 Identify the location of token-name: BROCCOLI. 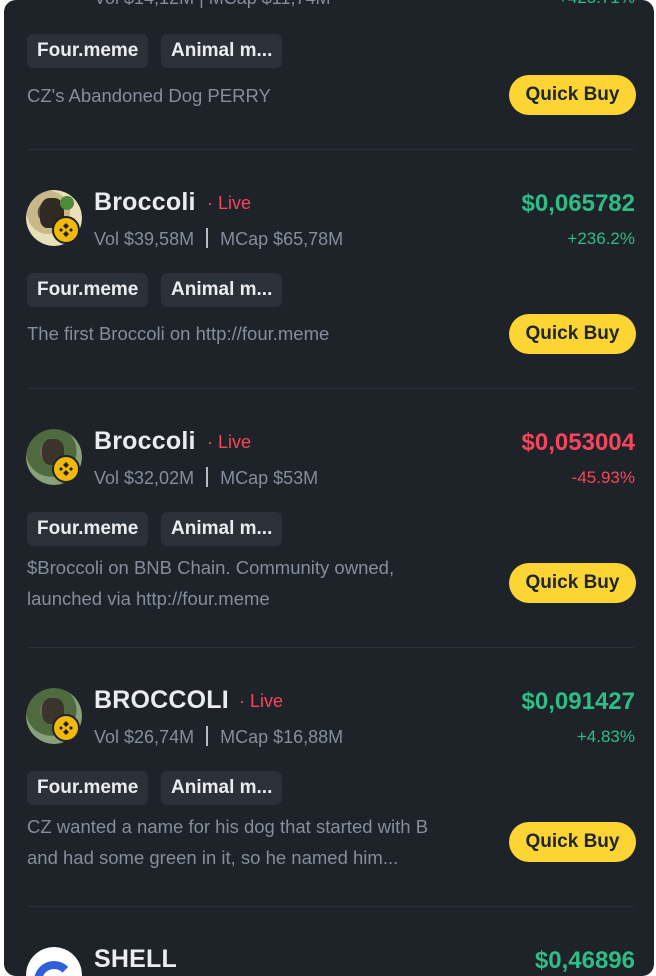
(161, 700).